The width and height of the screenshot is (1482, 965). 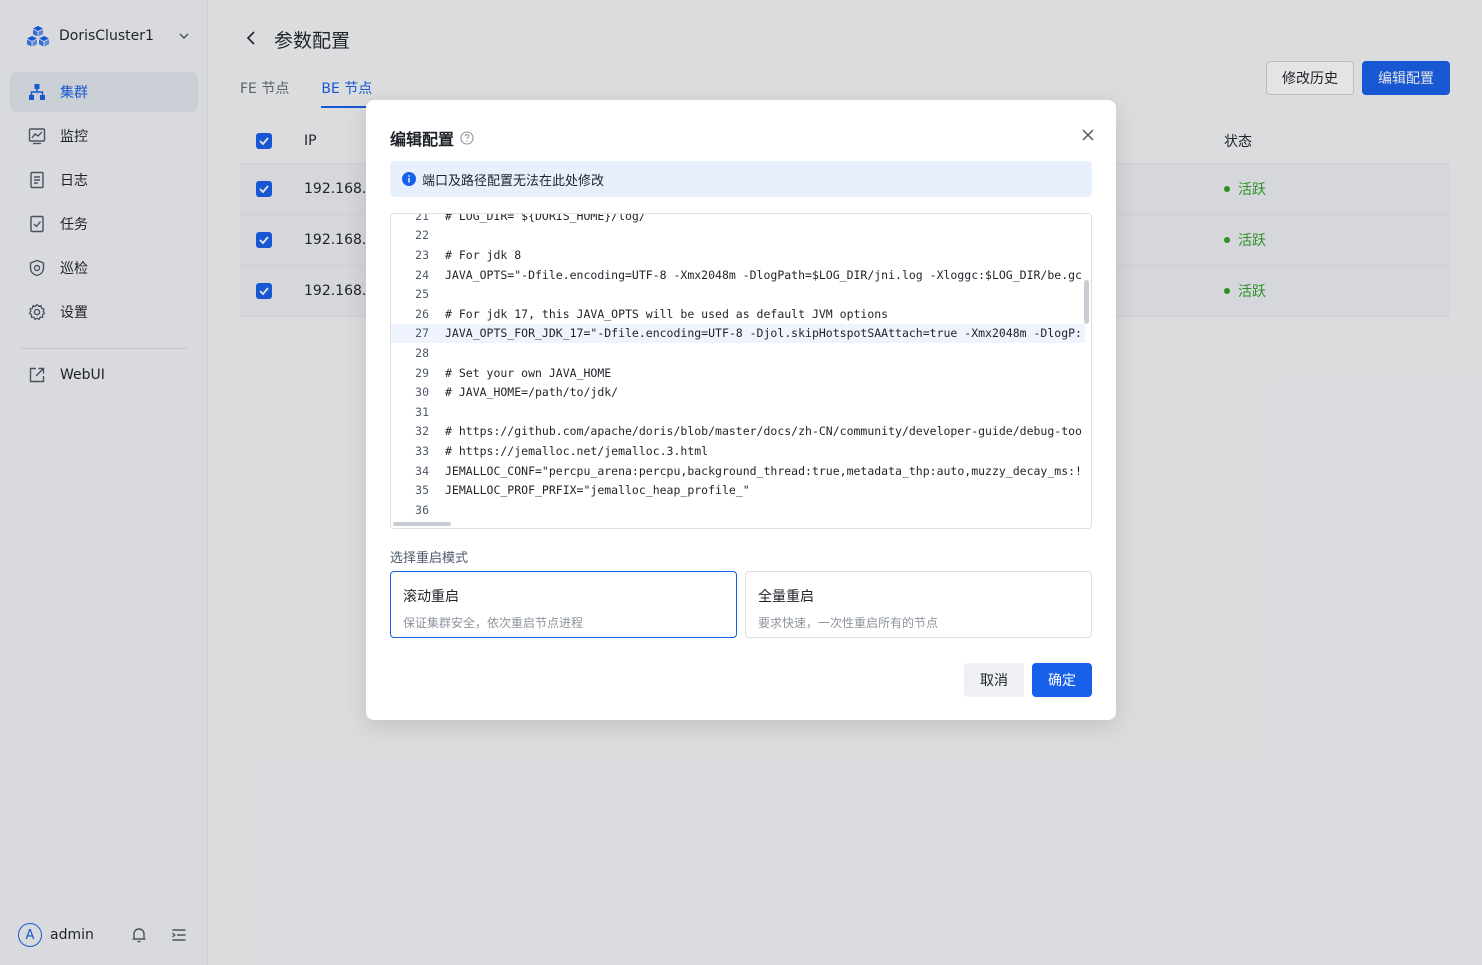 I want to click on info-icon, so click(x=409, y=179).